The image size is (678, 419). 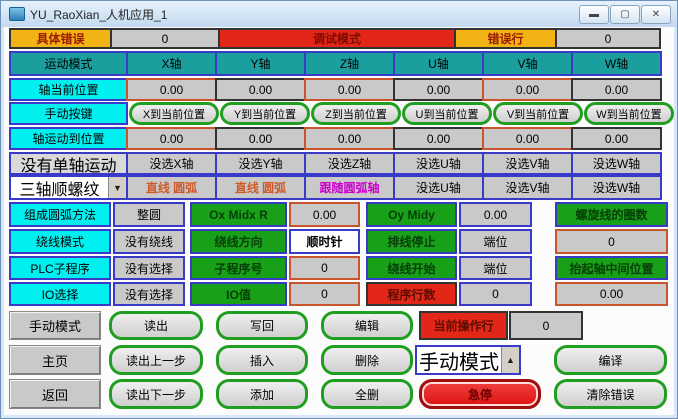 I want to click on spiral-turns-label: 螺旋线的圈数, so click(x=611, y=214).